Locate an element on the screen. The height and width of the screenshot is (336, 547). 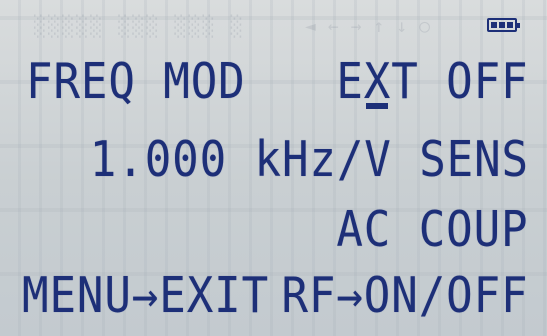
rf-on-off-hint: RF→ON/OFF is located at coordinates (405, 295).